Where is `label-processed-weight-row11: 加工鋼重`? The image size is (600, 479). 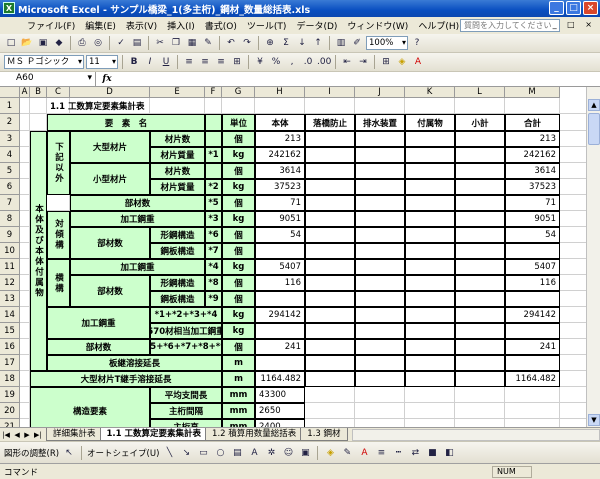 label-processed-weight-row11: 加工鋼重 is located at coordinates (137, 267).